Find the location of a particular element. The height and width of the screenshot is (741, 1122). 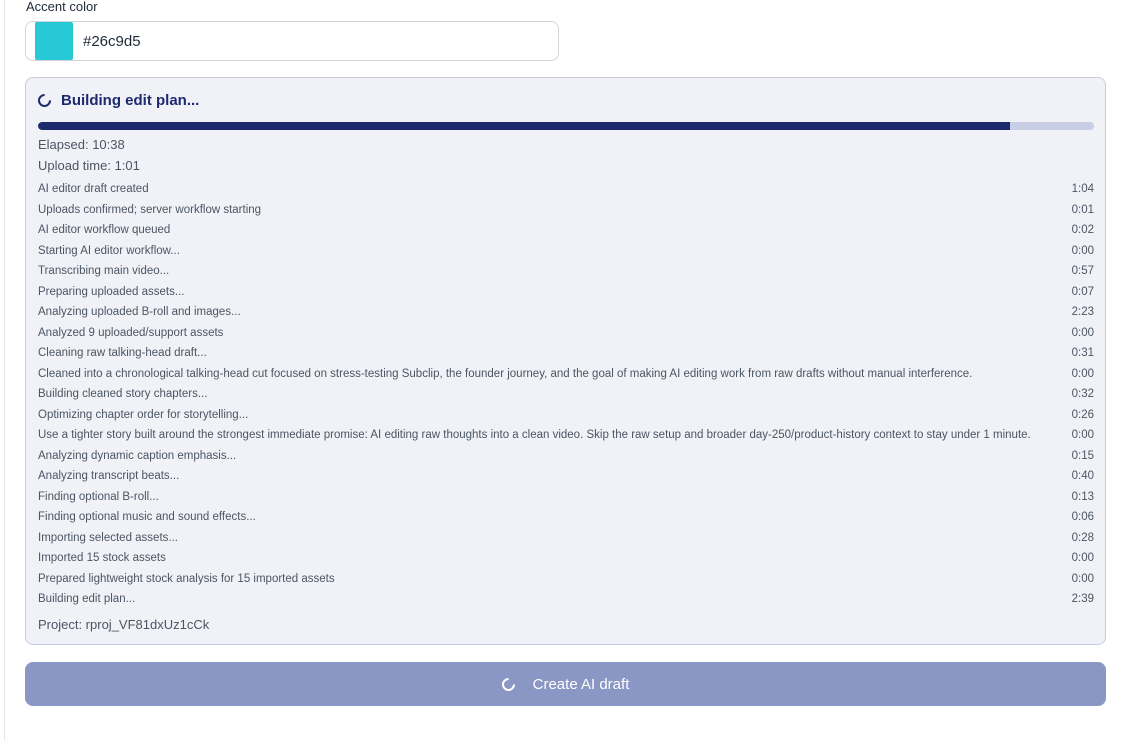

project-id: Project: rproj_VF81dxUz1cCk is located at coordinates (124, 624).